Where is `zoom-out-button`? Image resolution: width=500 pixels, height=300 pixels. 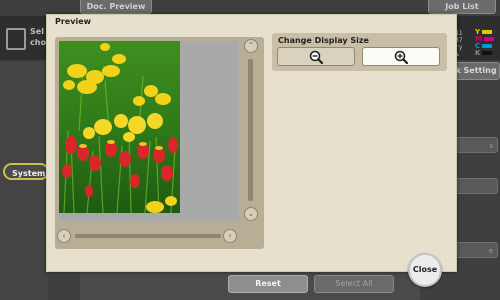
zoom-out-button is located at coordinates (316, 56).